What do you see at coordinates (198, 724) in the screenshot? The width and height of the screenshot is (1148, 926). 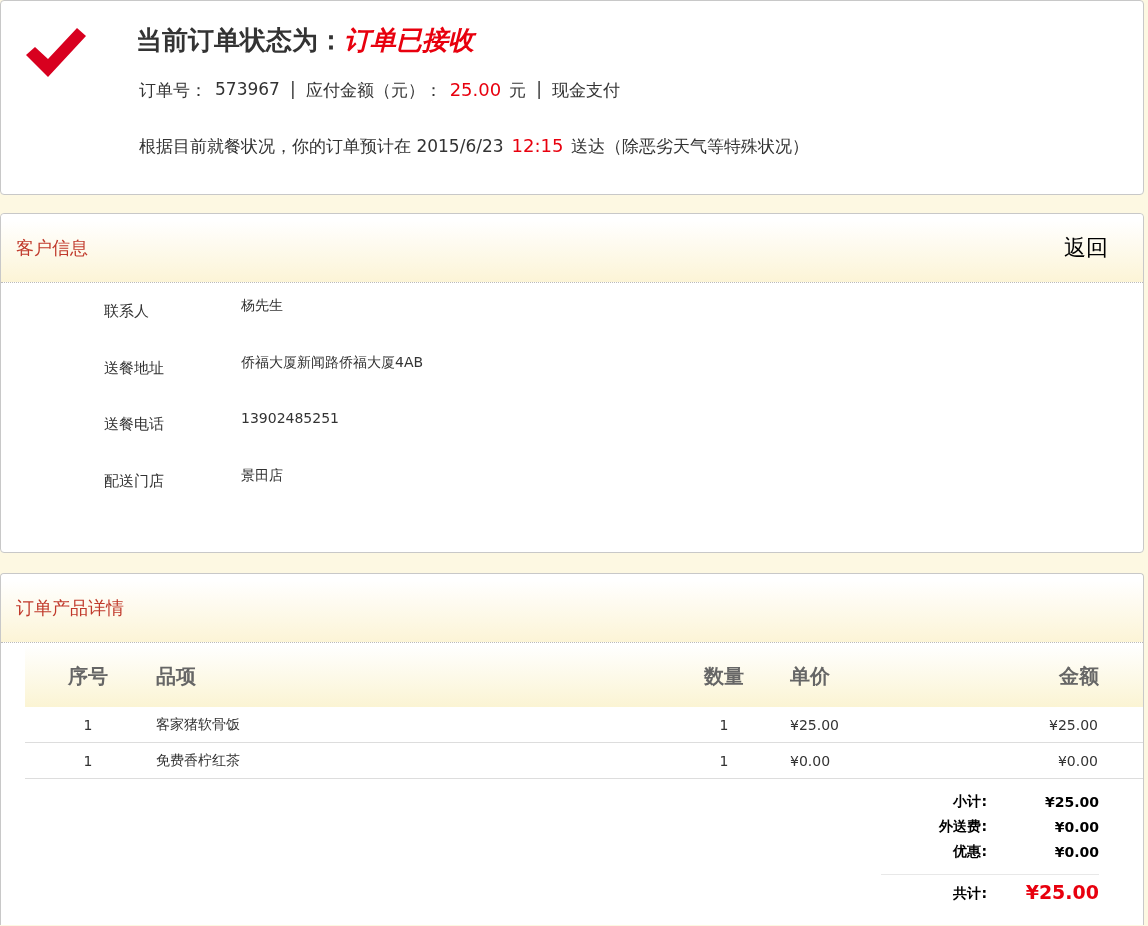 I see `table-cell-text: 客家猪软骨饭` at bounding box center [198, 724].